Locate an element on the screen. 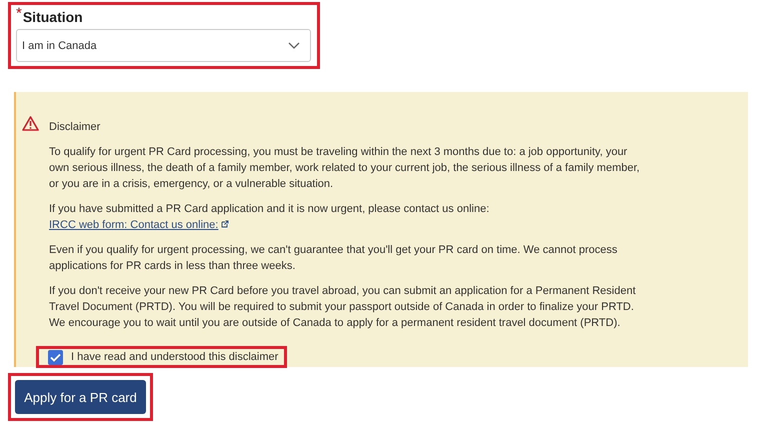 This screenshot has height=422, width=768. warning-icon is located at coordinates (30, 123).